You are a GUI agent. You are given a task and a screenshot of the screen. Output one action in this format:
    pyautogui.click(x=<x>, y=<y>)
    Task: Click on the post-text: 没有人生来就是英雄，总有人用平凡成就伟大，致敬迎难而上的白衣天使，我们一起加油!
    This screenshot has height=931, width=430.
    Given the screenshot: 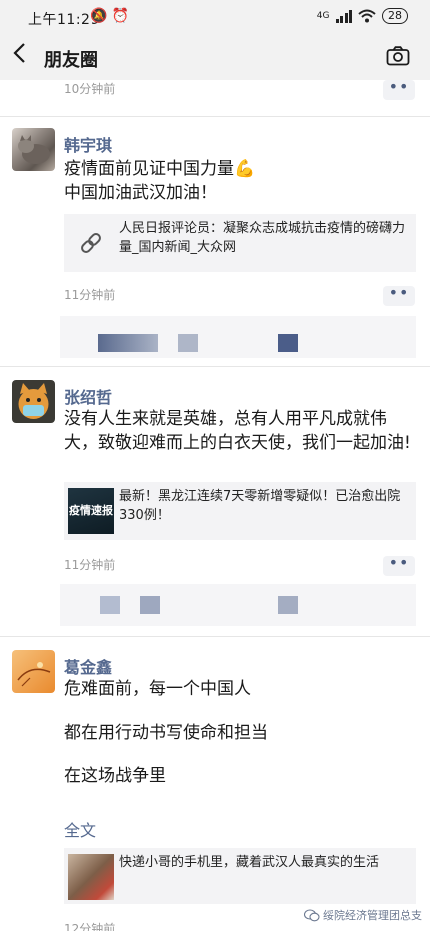 What is the action you would take?
    pyautogui.click(x=237, y=431)
    